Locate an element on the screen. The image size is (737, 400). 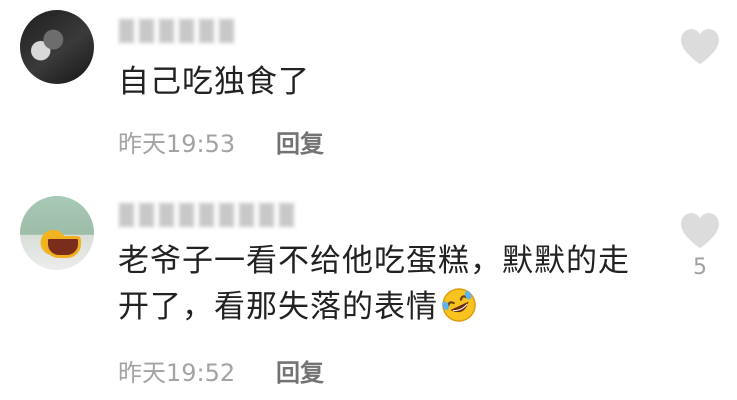
comment-line-text: 开了，看那失落的表情 is located at coordinates (278, 307).